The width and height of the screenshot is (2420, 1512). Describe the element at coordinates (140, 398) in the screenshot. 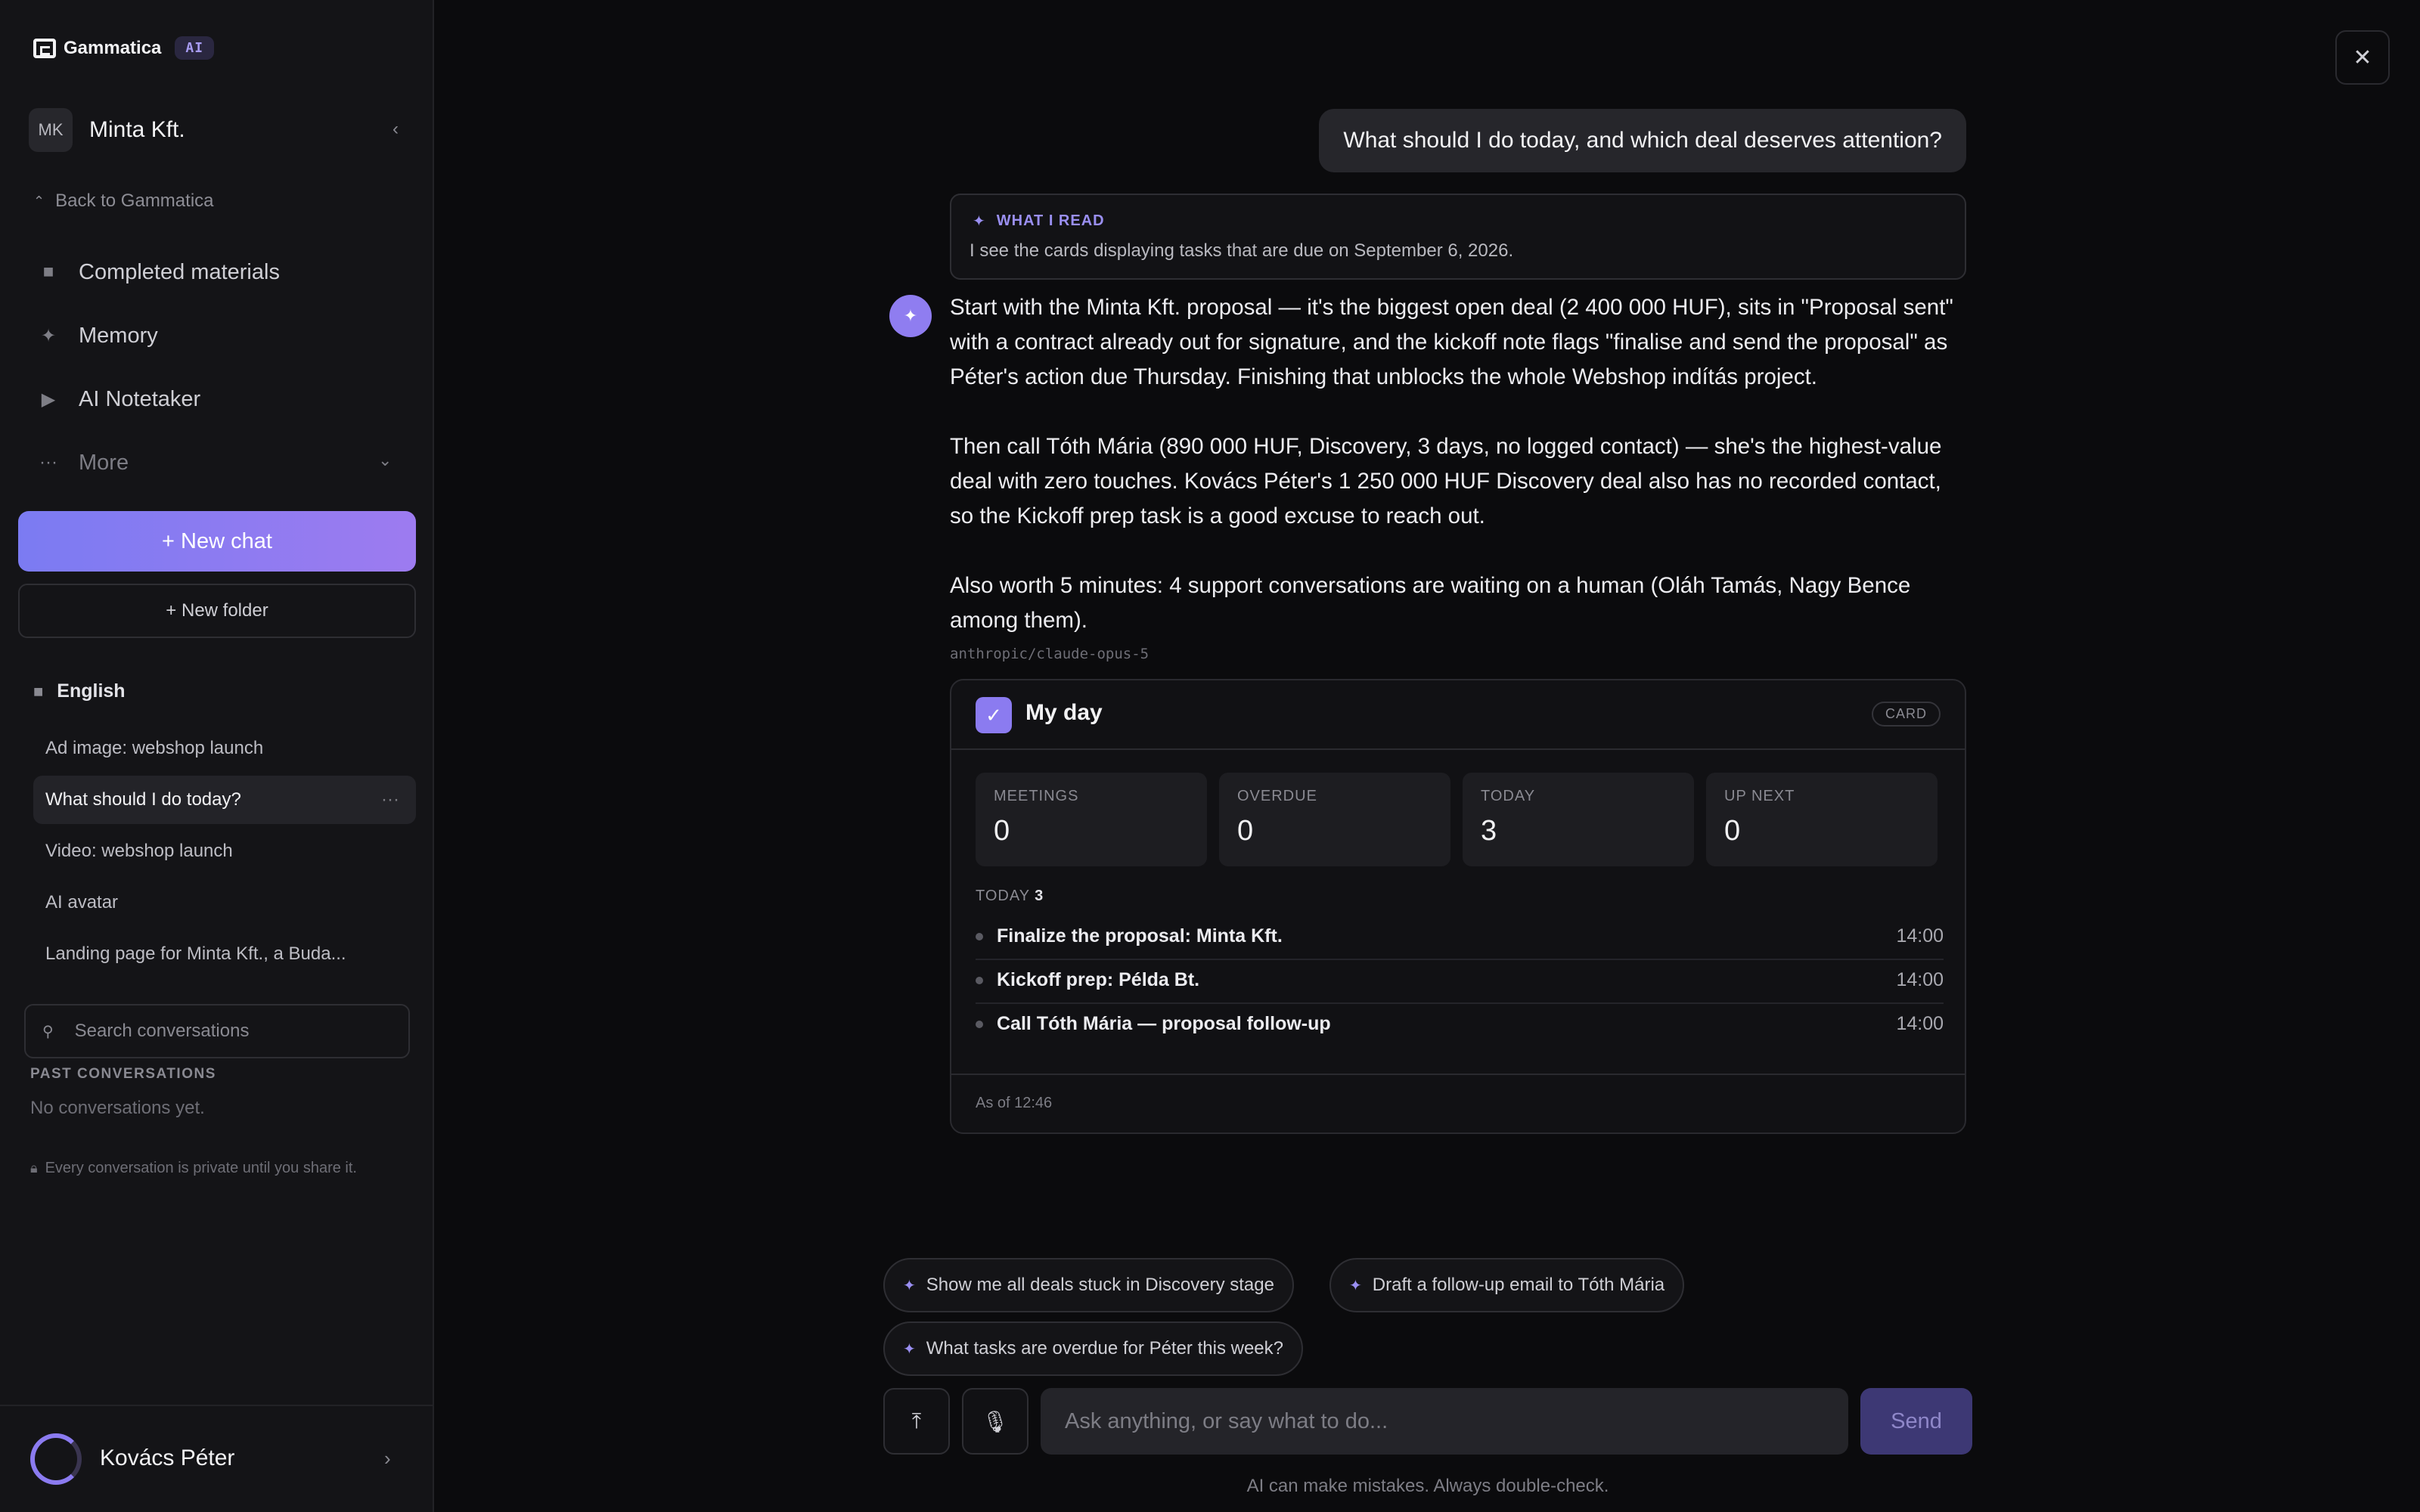

I see `sidebar-item-label: AI Notetaker` at that location.